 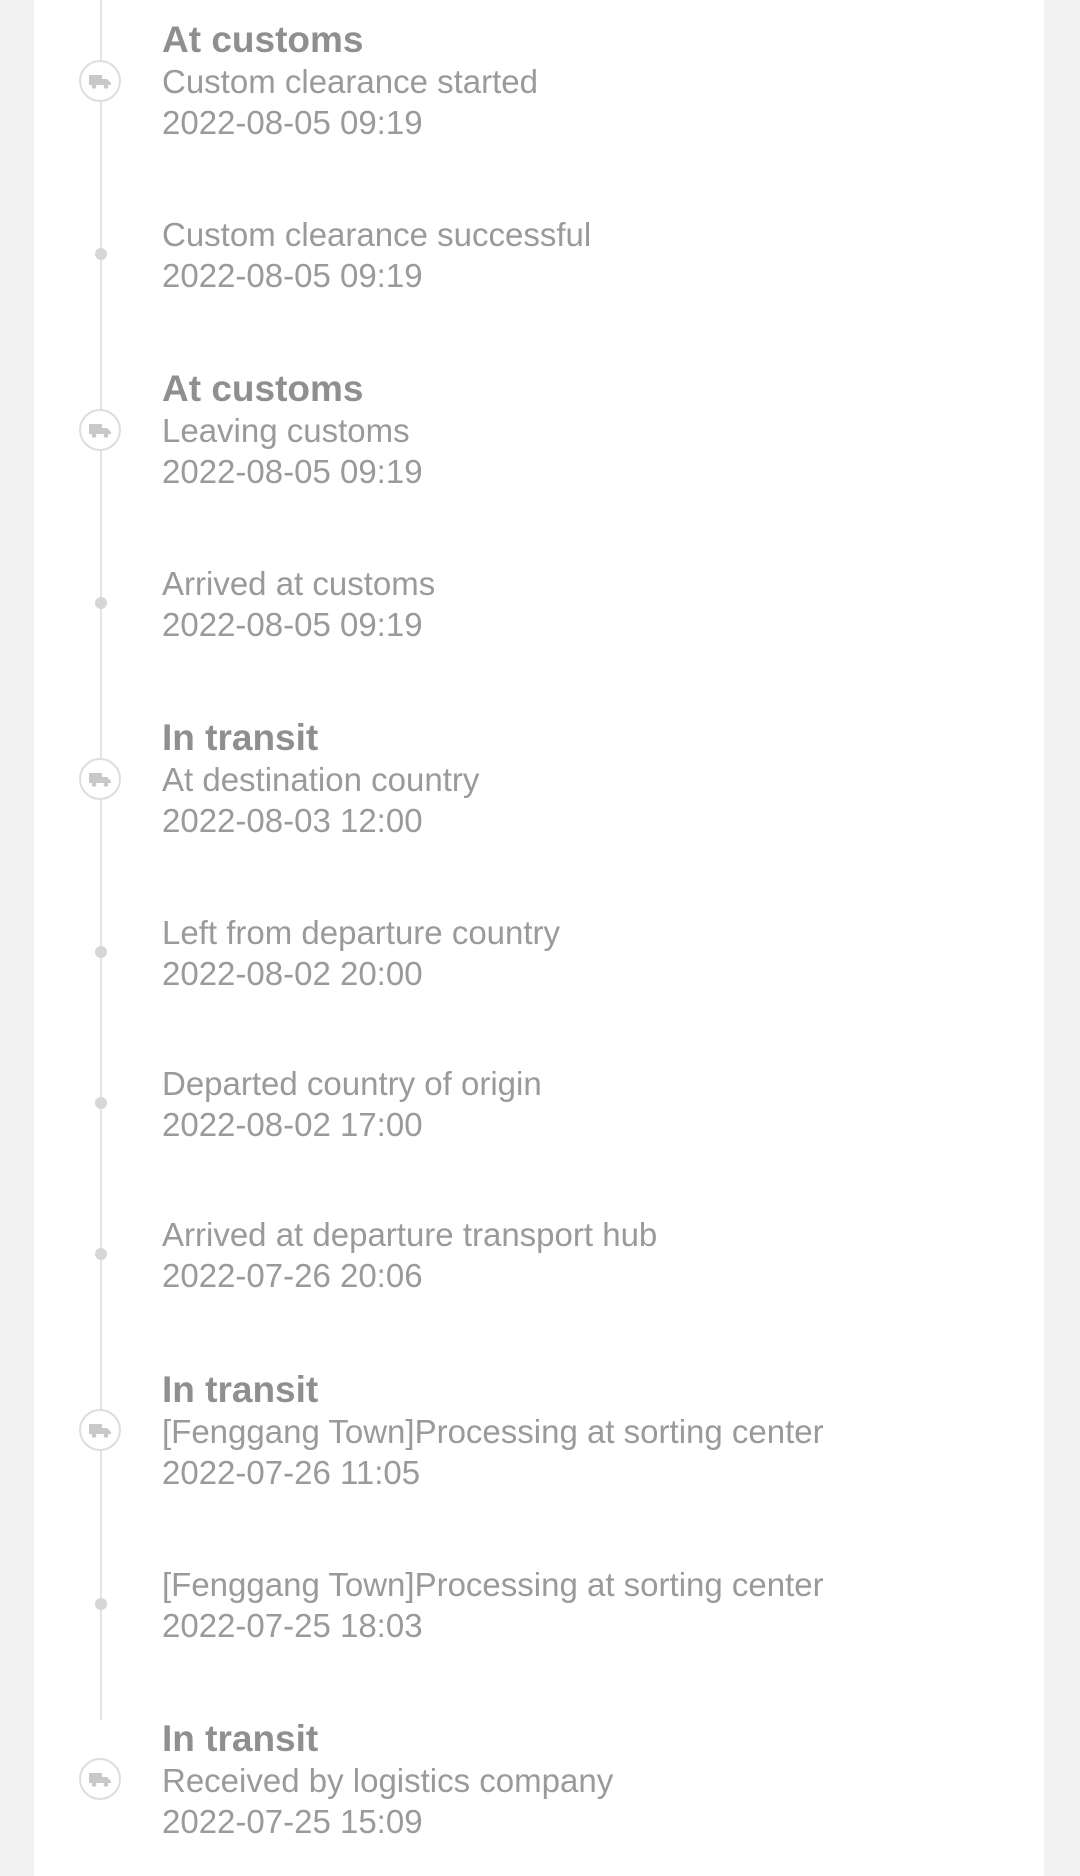 What do you see at coordinates (388, 1780) in the screenshot?
I see `event-description: Received by logistics company` at bounding box center [388, 1780].